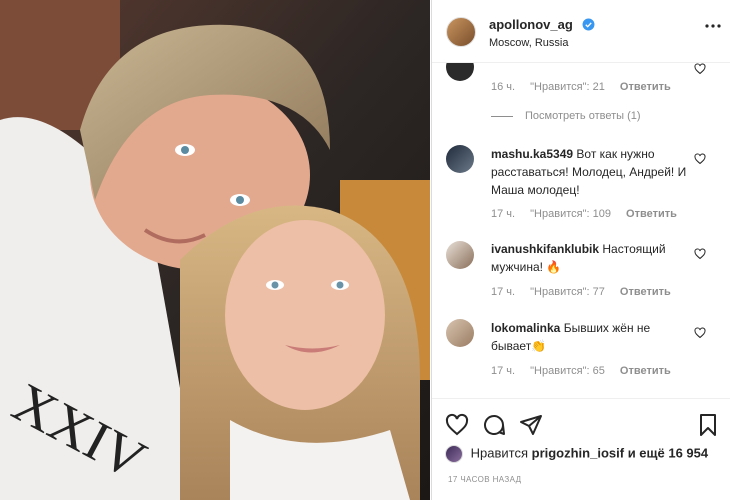 The width and height of the screenshot is (730, 501). I want to click on comment-meta: 16 ч. "Нравится": 21 Ответить, so click(587, 87).